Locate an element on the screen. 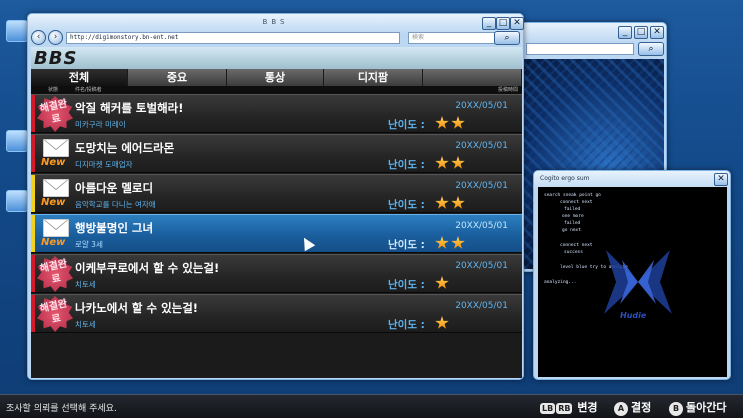  console-line: go next is located at coordinates (571, 230).